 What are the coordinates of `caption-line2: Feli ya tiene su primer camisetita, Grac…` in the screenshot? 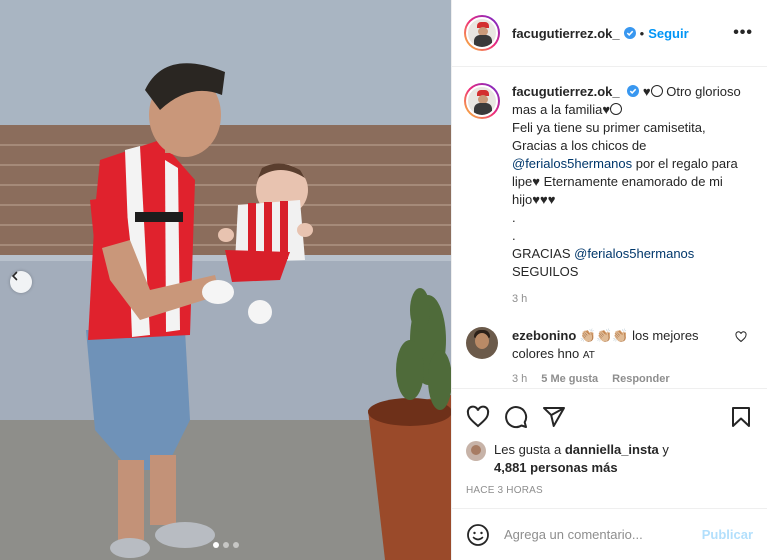 It's located at (609, 136).